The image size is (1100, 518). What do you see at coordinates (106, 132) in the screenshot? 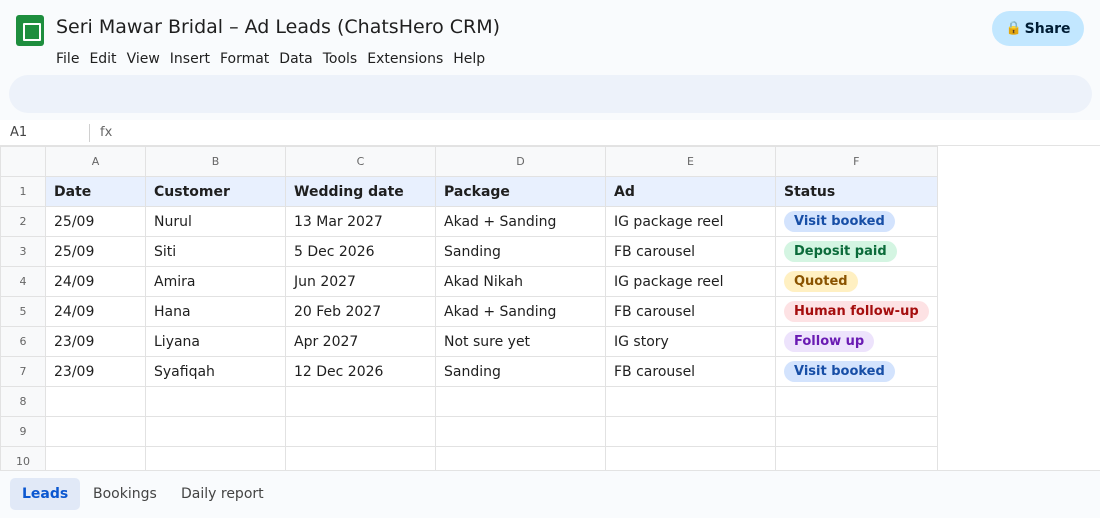
I see `fx-icon: fx` at bounding box center [106, 132].